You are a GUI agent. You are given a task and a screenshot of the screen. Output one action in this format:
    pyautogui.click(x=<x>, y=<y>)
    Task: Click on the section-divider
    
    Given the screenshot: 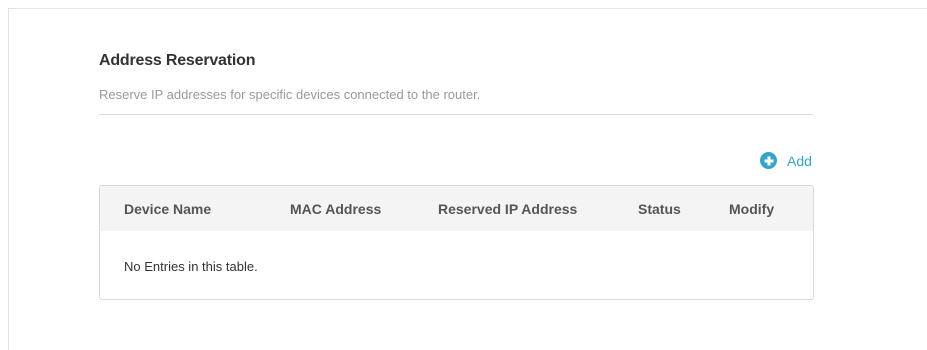 What is the action you would take?
    pyautogui.click(x=456, y=114)
    